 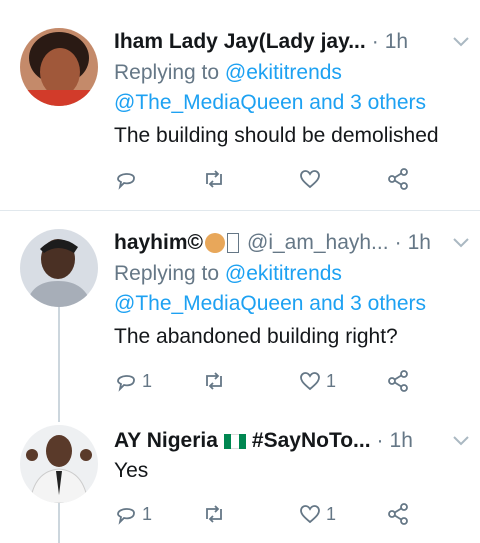 What do you see at coordinates (269, 179) in the screenshot?
I see `tweet-actions` at bounding box center [269, 179].